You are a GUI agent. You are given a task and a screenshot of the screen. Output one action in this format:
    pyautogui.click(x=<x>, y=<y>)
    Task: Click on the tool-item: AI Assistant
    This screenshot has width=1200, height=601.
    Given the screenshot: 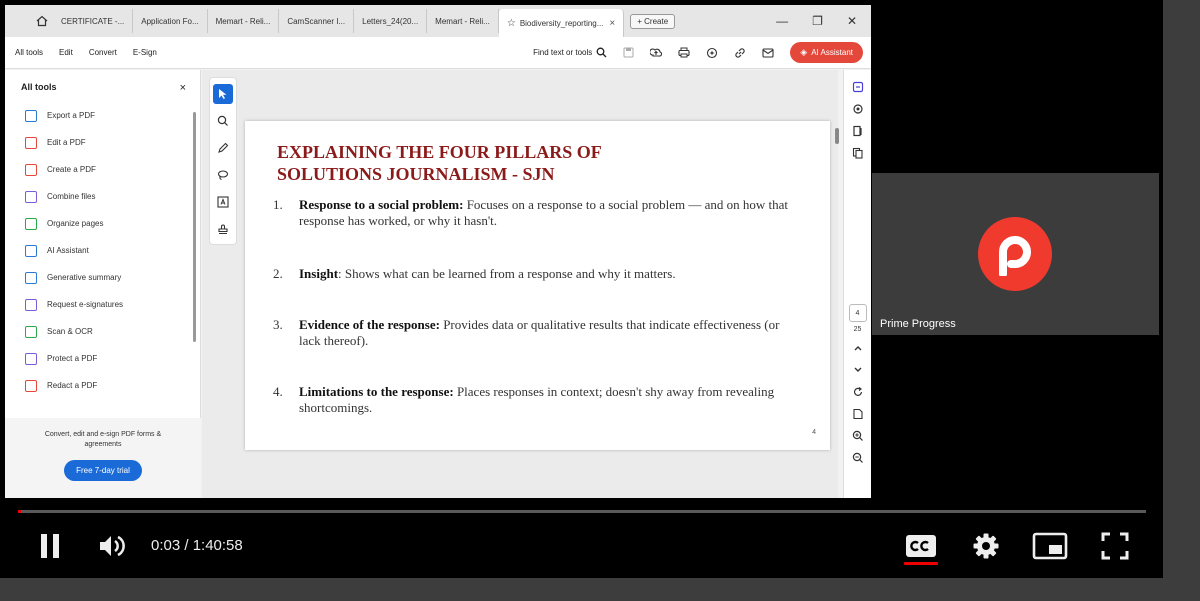 What is the action you would take?
    pyautogui.click(x=102, y=250)
    